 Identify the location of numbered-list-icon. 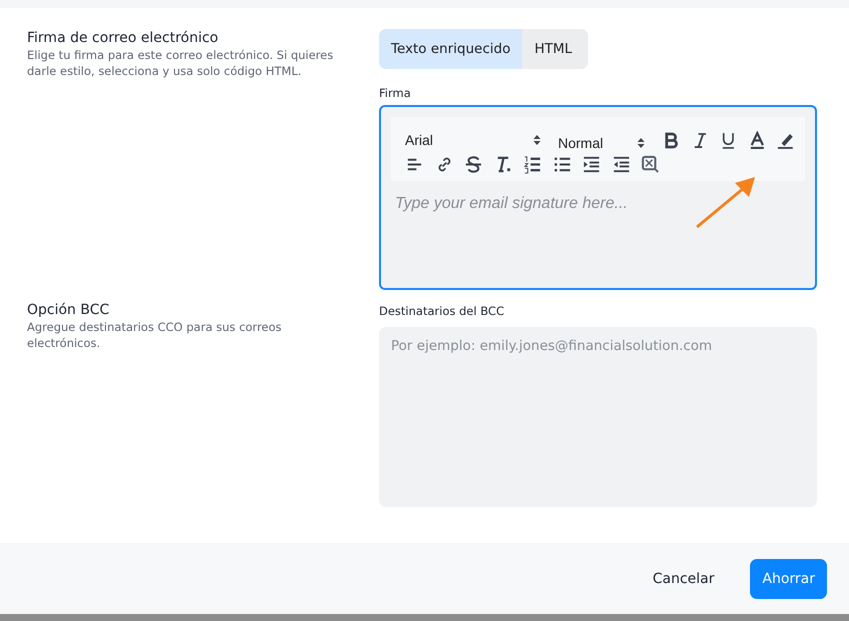
(532, 164).